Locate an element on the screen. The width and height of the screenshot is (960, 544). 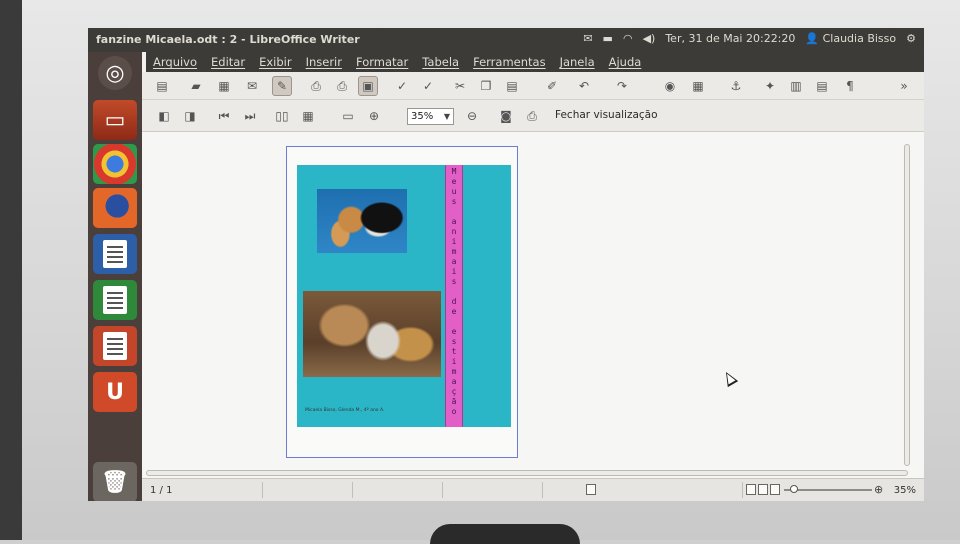
zoom-in-status-icon: ⊕ is located at coordinates (878, 489).